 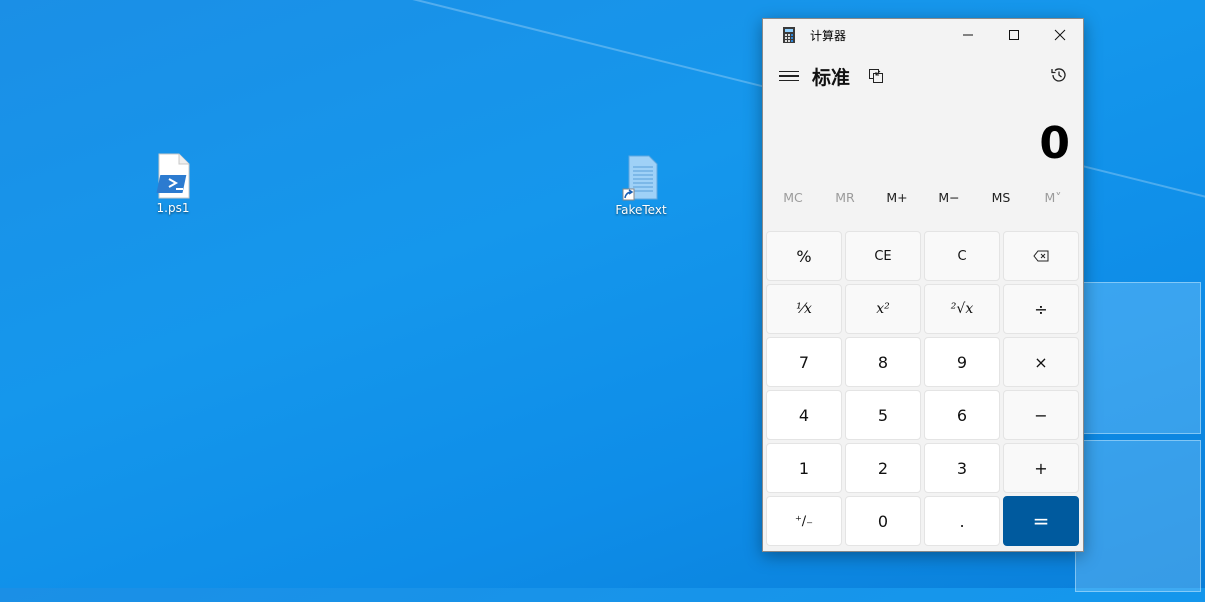 What do you see at coordinates (804, 309) in the screenshot?
I see `reciprocal-key: ¹⁄x` at bounding box center [804, 309].